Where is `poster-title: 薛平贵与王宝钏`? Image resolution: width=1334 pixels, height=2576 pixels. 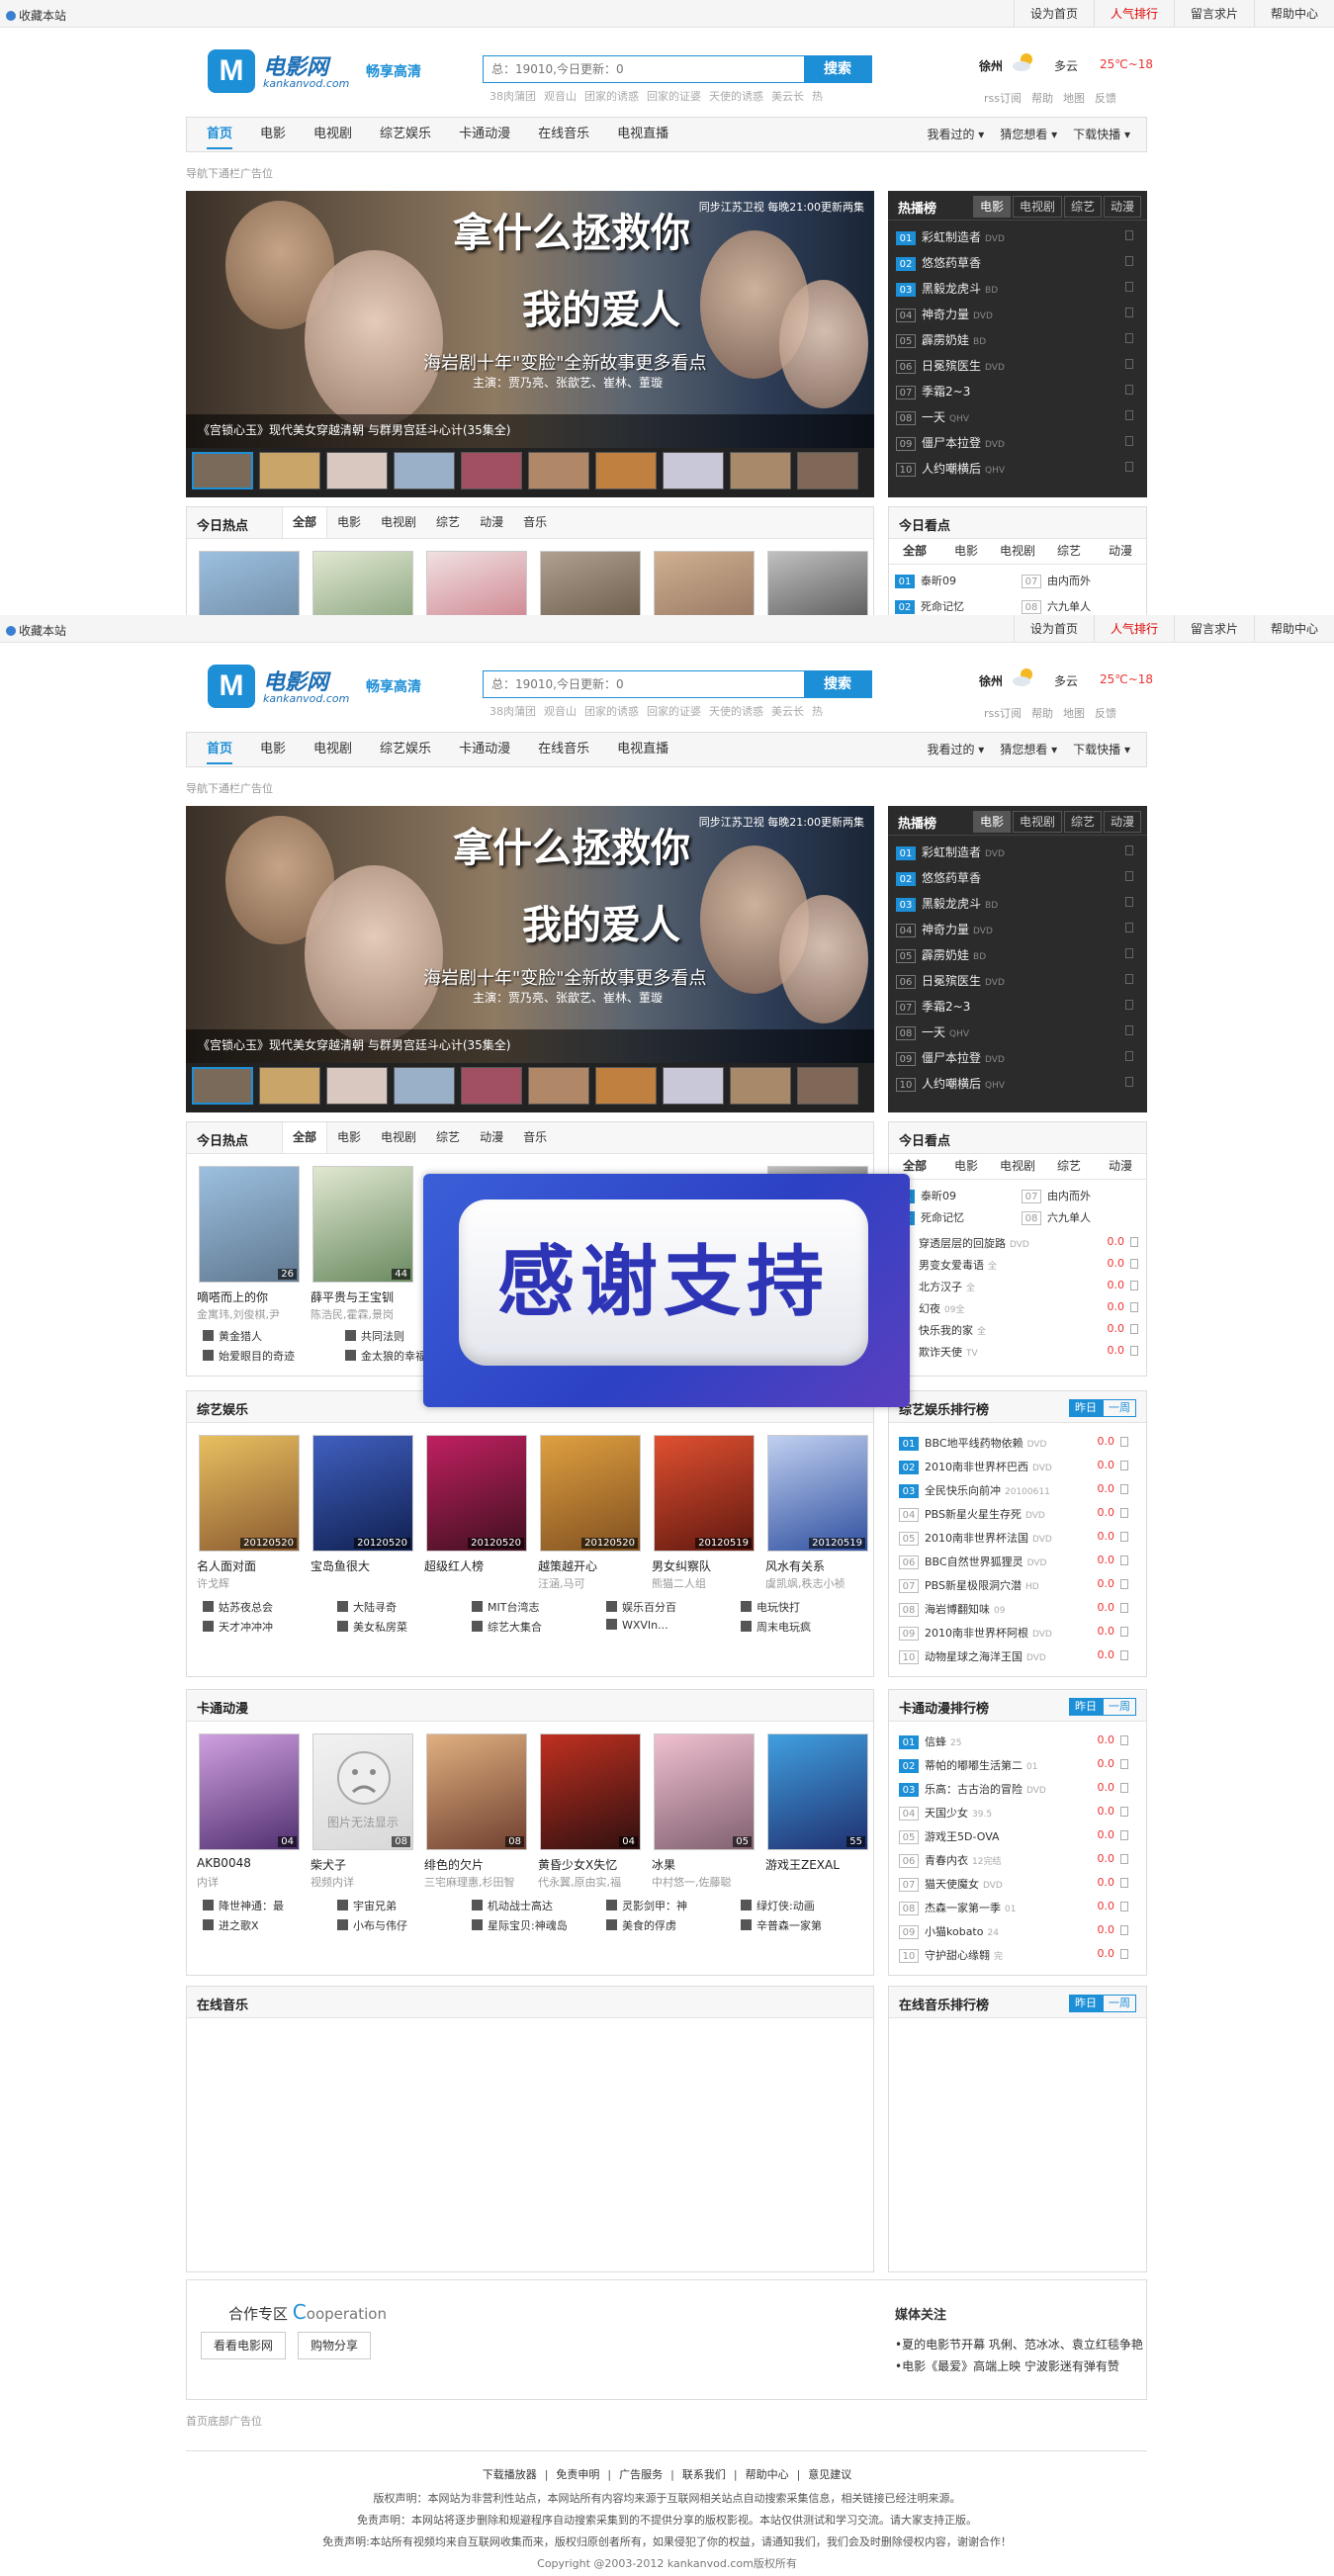 poster-title: 薛平贵与王宝钏 is located at coordinates (365, 1296).